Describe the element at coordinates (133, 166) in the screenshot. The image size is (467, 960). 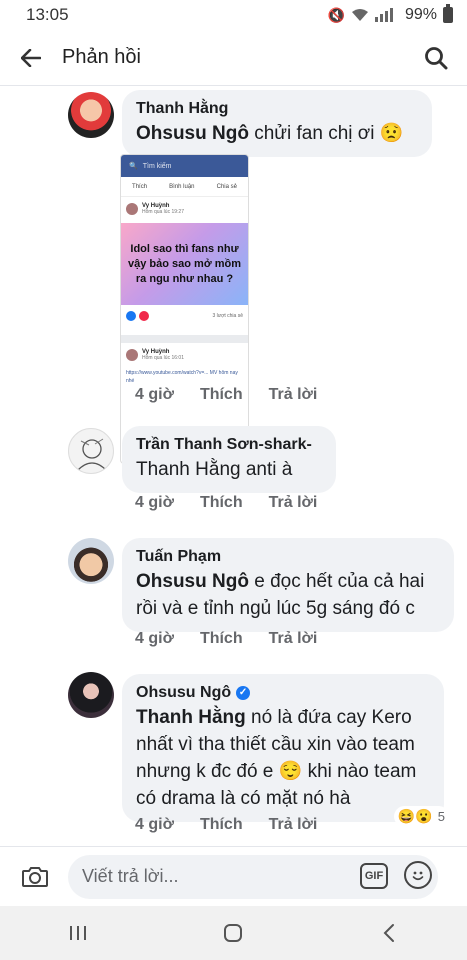
I see `mini-search-icon: 🔍` at that location.